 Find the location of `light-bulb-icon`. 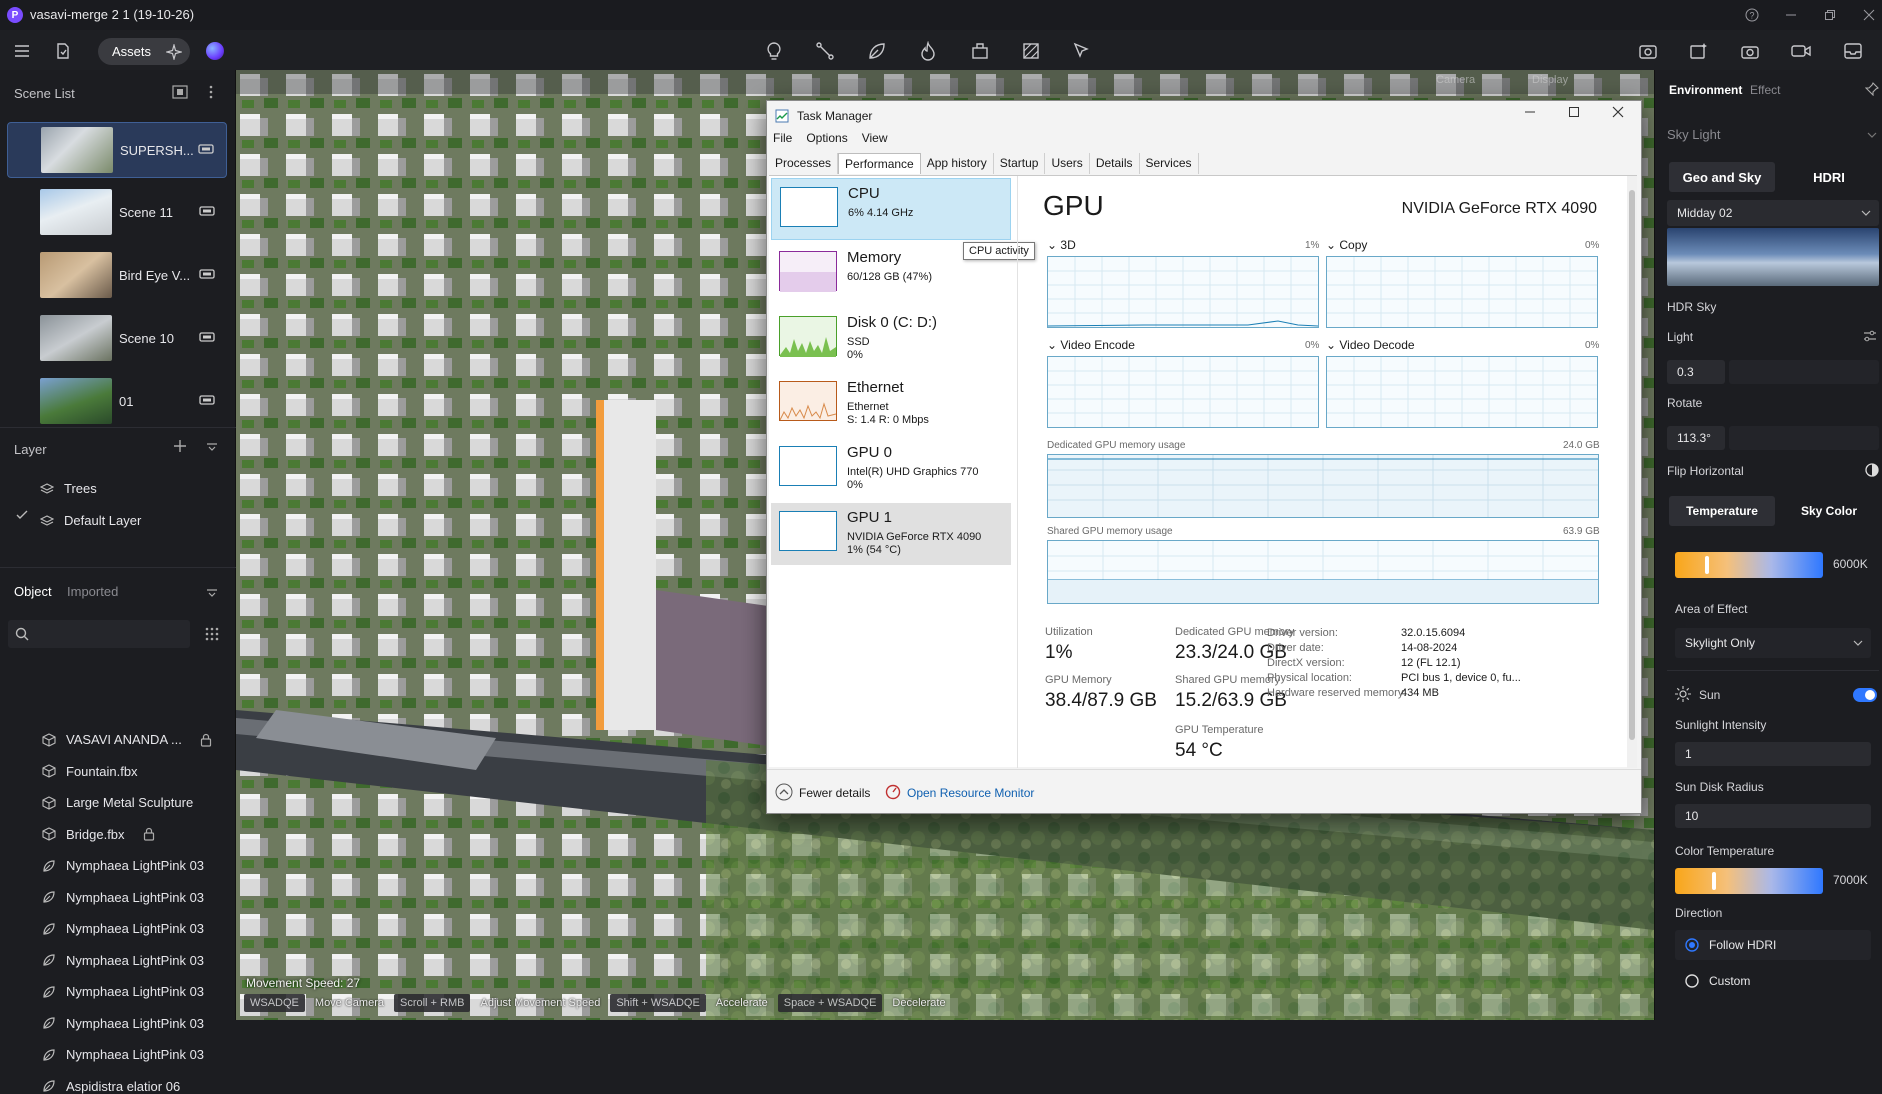

light-bulb-icon is located at coordinates (774, 51).